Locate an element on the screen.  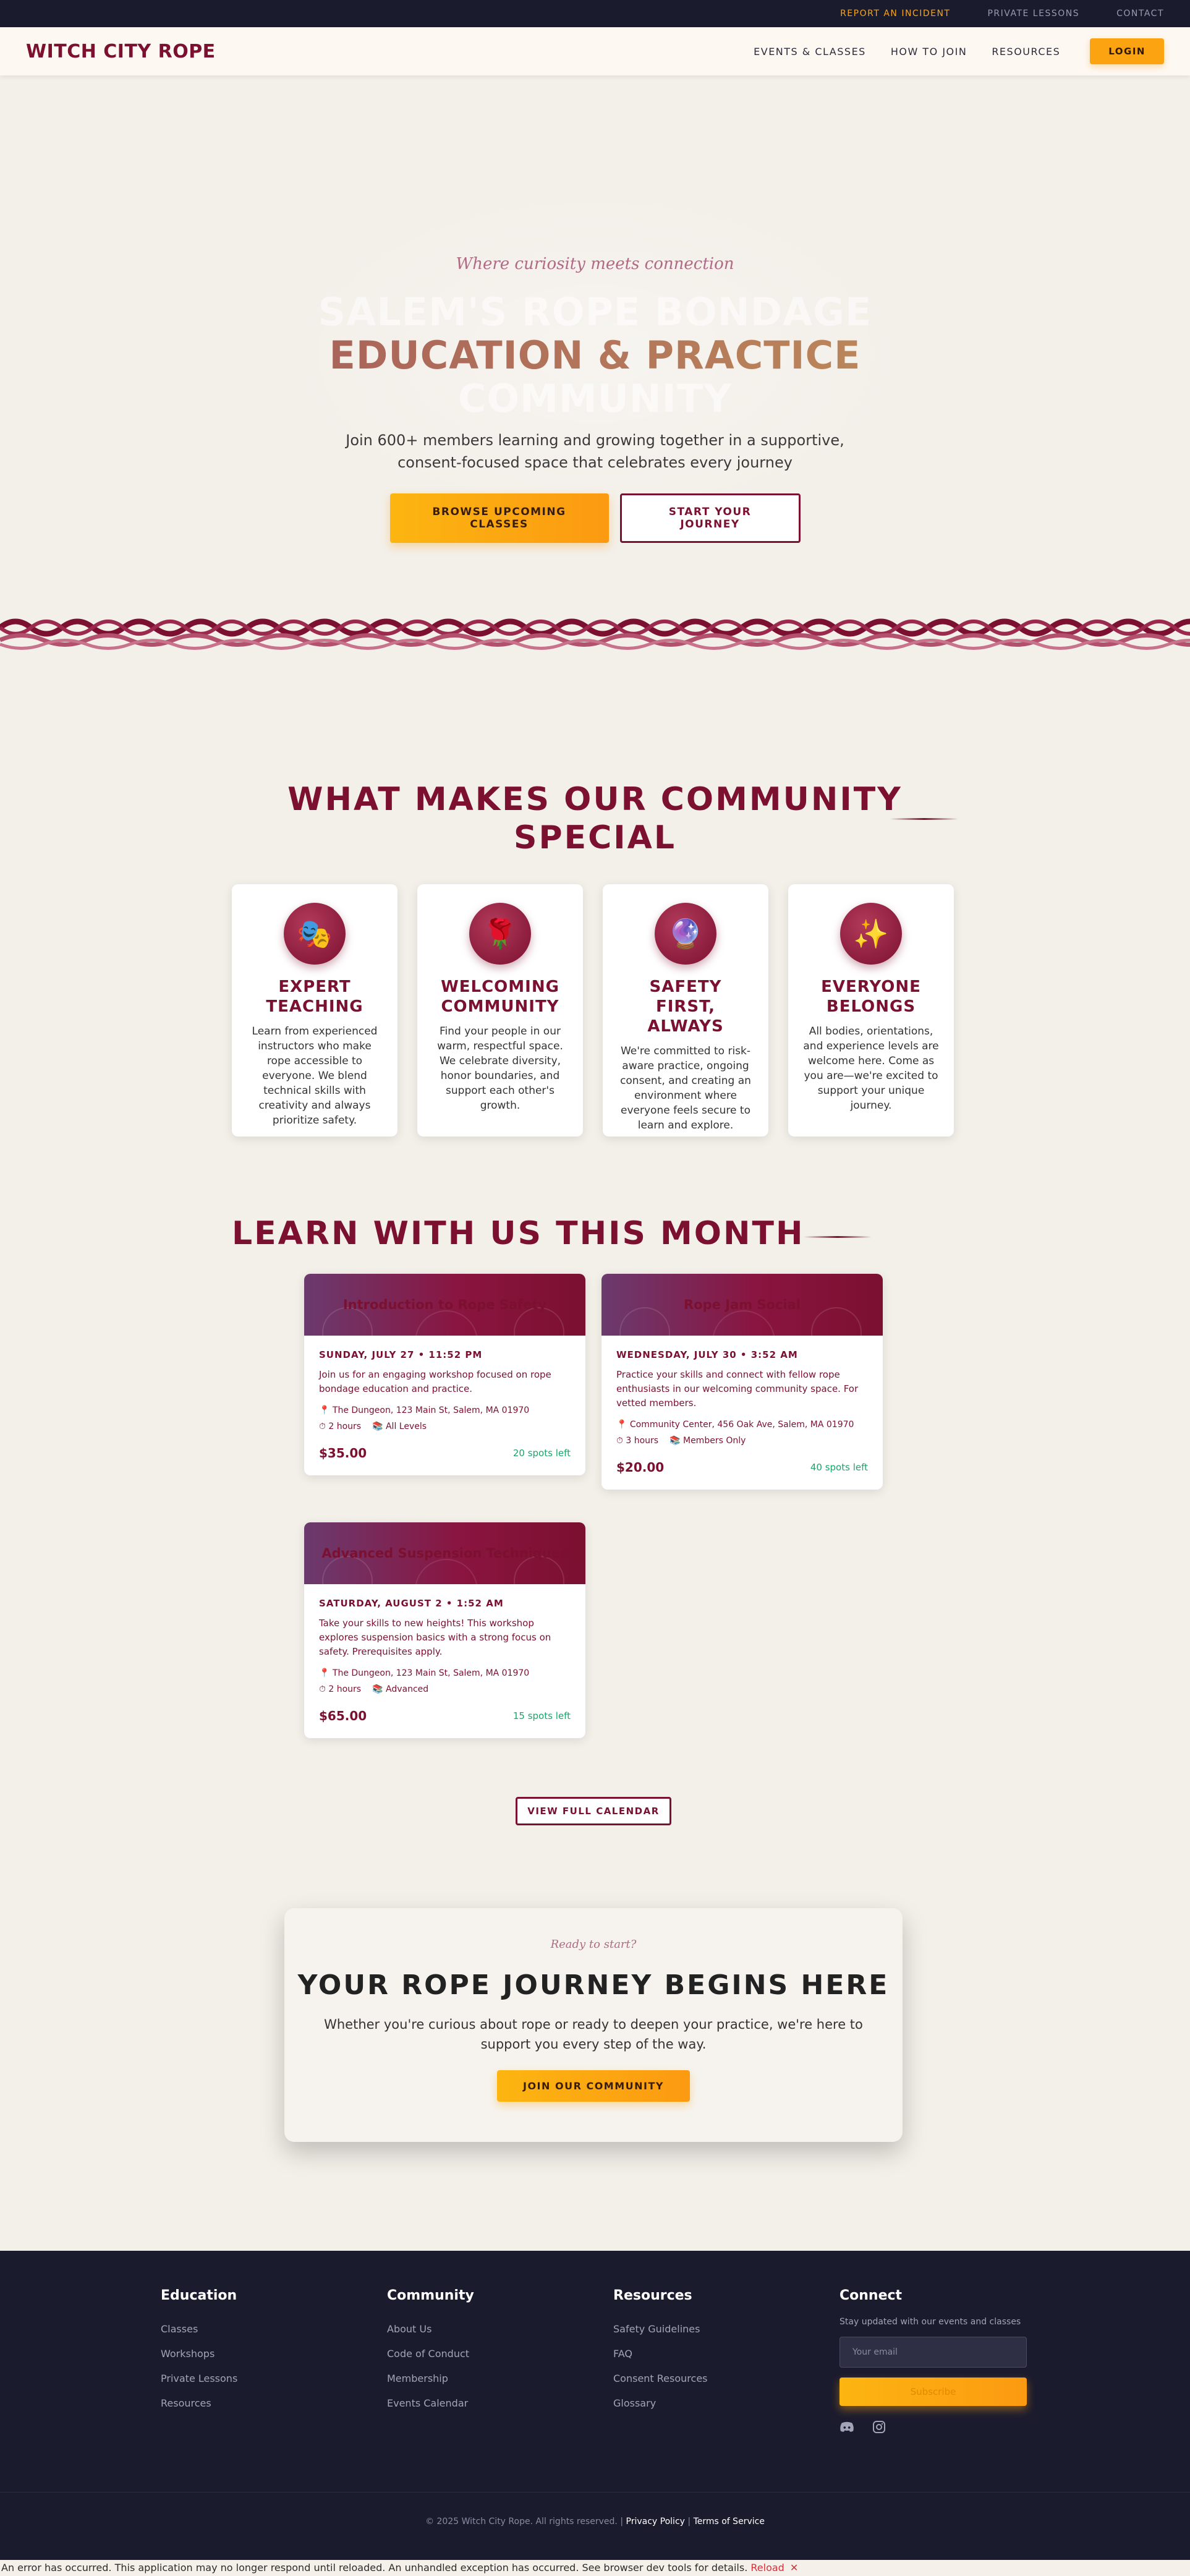
start-journey-button: START YOUR JOURNEY is located at coordinates (710, 518).